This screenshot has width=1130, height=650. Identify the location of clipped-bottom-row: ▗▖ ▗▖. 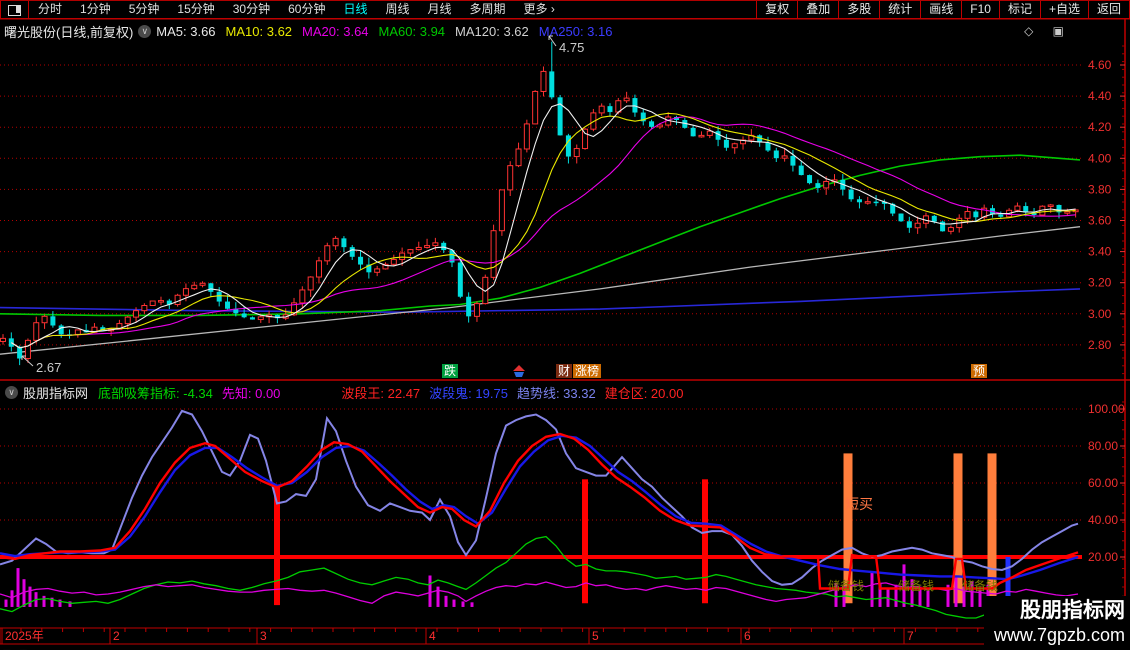
(565, 647).